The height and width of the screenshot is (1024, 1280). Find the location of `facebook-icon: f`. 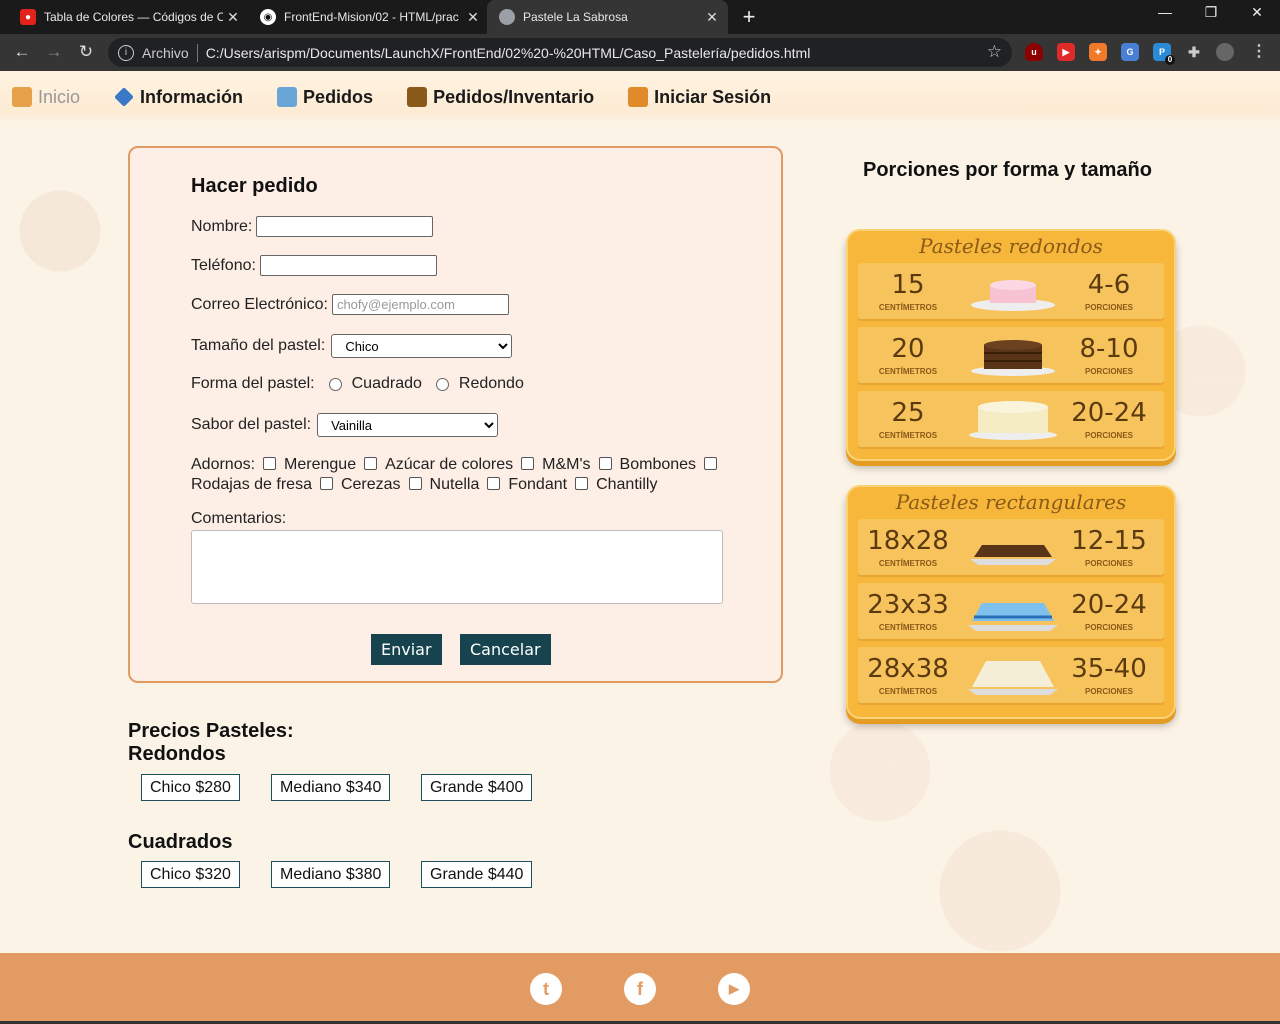

facebook-icon: f is located at coordinates (640, 989).